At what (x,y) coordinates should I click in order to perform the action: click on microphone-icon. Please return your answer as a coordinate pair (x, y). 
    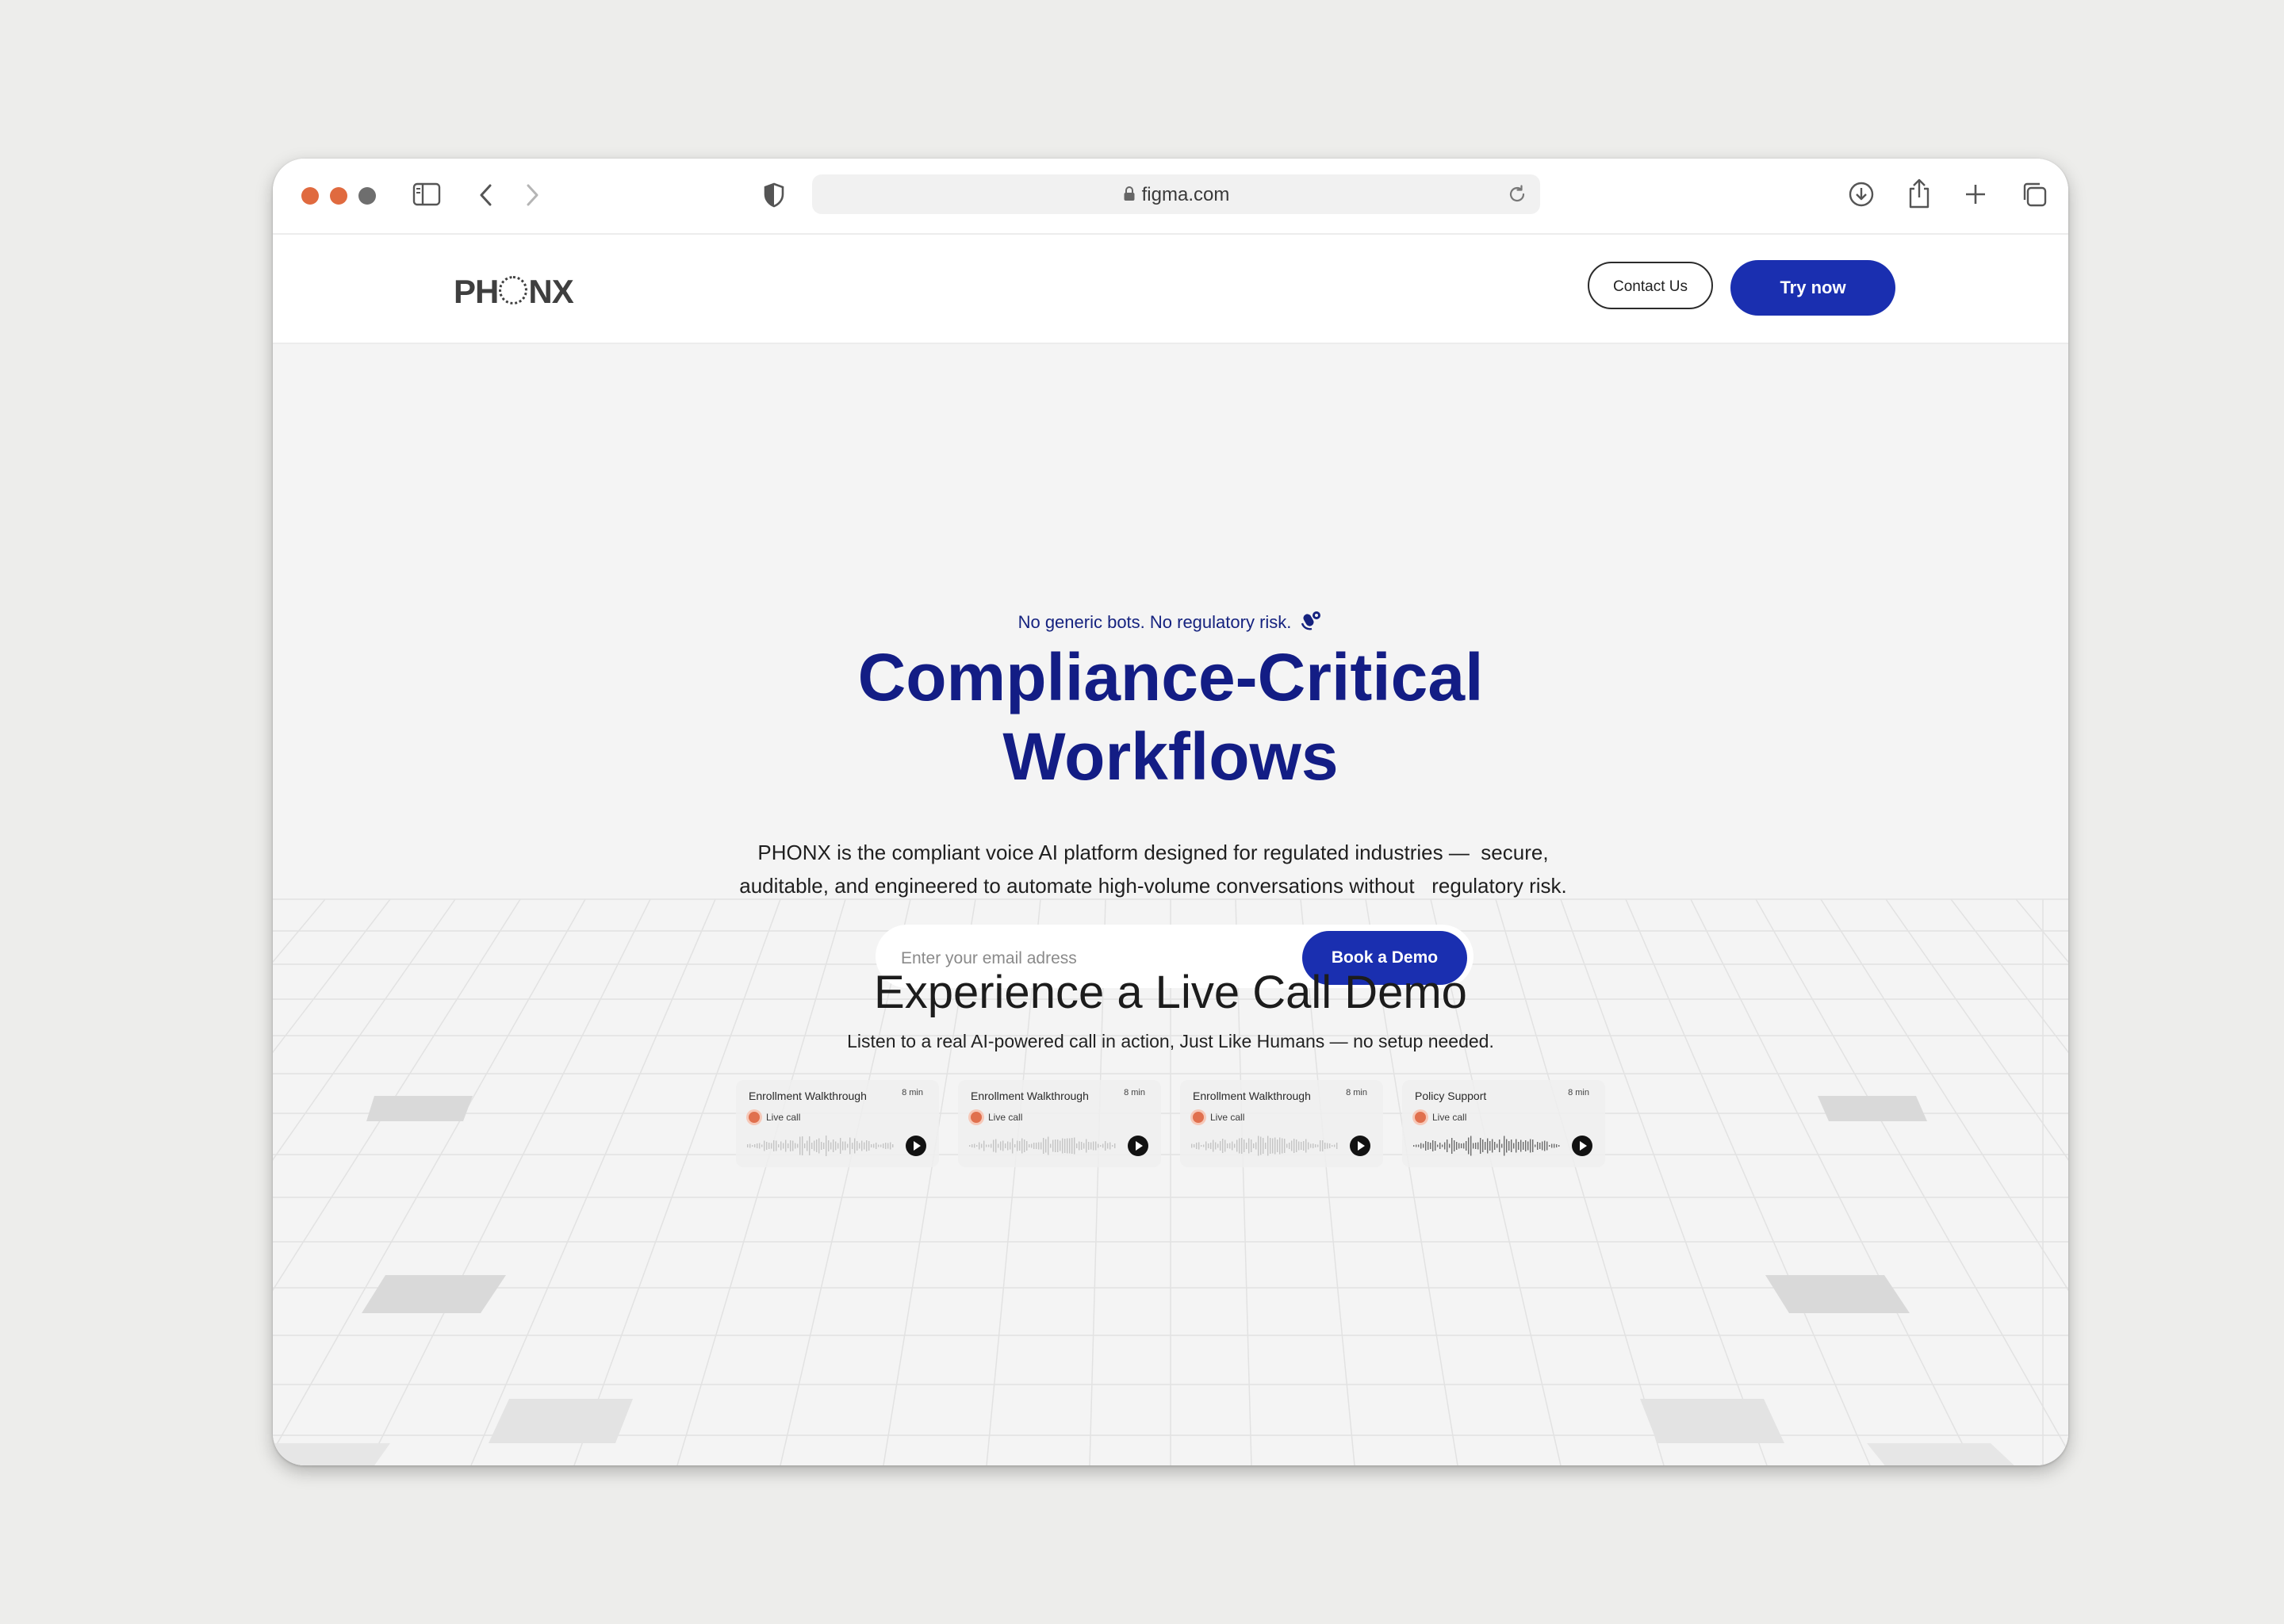
    Looking at the image, I should click on (1311, 623).